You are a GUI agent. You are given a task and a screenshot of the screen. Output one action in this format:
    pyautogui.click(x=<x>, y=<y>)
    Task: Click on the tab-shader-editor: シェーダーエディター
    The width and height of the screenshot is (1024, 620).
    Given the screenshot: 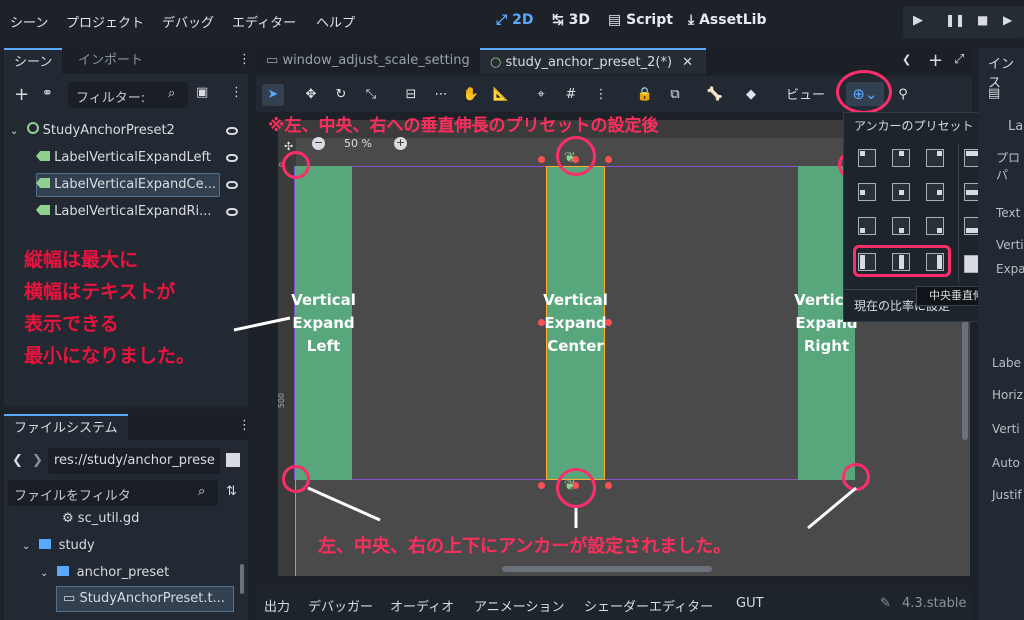 What is the action you would take?
    pyautogui.click(x=648, y=605)
    